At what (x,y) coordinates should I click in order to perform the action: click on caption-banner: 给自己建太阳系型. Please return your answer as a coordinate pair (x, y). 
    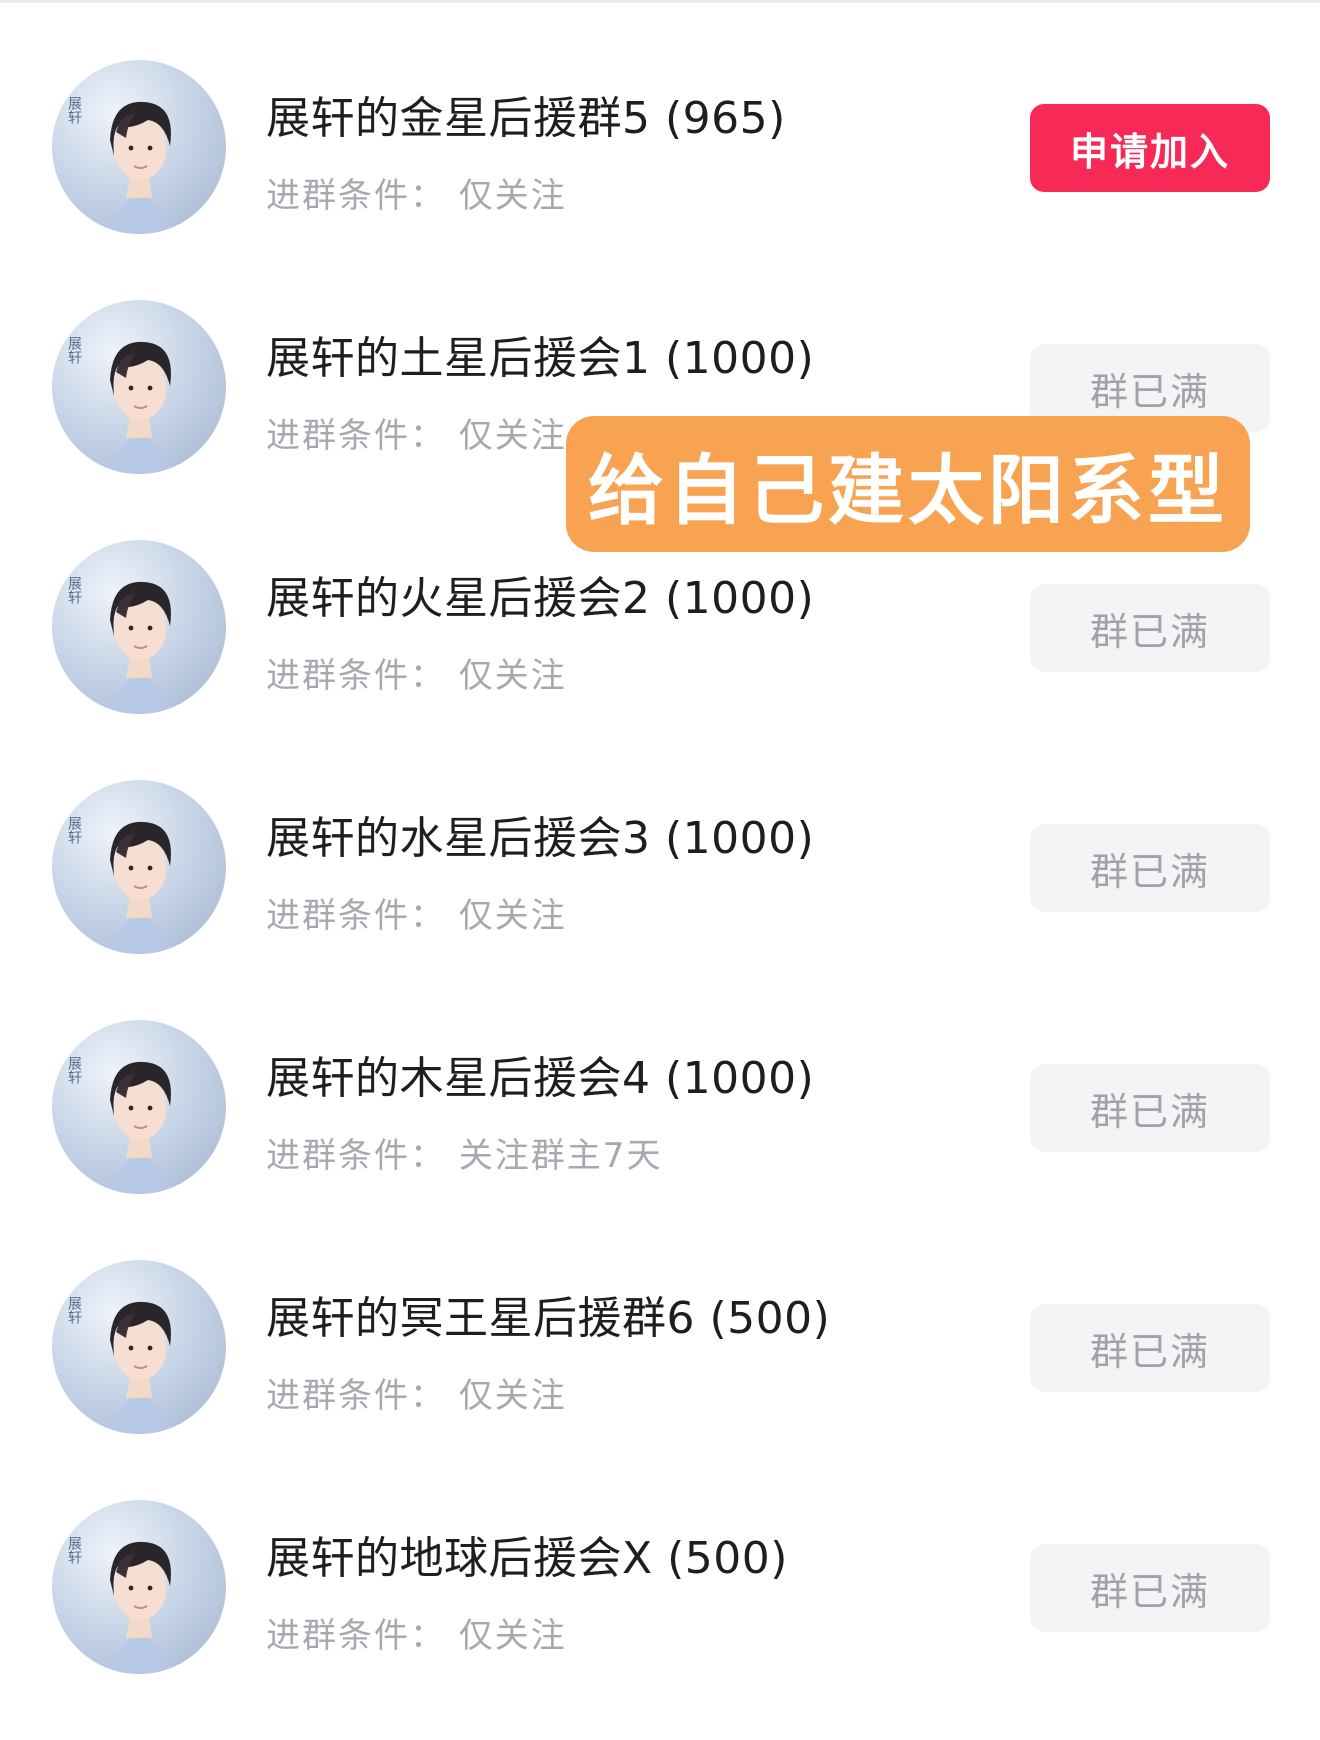
    Looking at the image, I should click on (908, 484).